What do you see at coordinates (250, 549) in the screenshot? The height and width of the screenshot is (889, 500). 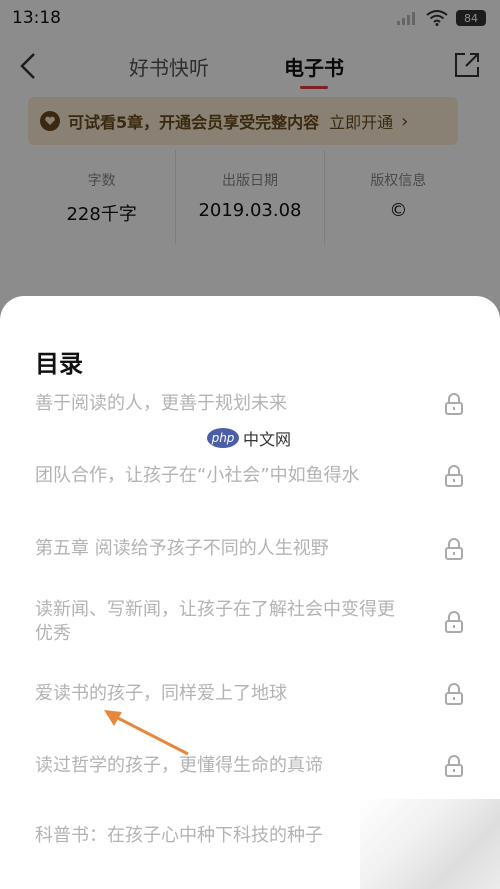 I see `toc-item: 第五章 阅读给予孩子不同的人生视野` at bounding box center [250, 549].